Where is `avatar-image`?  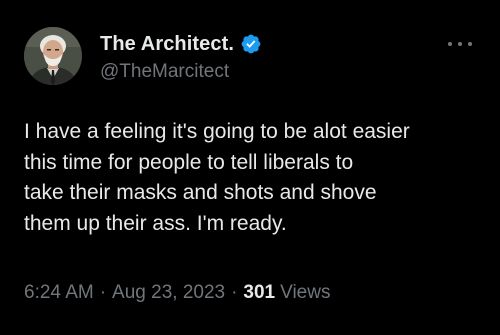 avatar-image is located at coordinates (53, 56).